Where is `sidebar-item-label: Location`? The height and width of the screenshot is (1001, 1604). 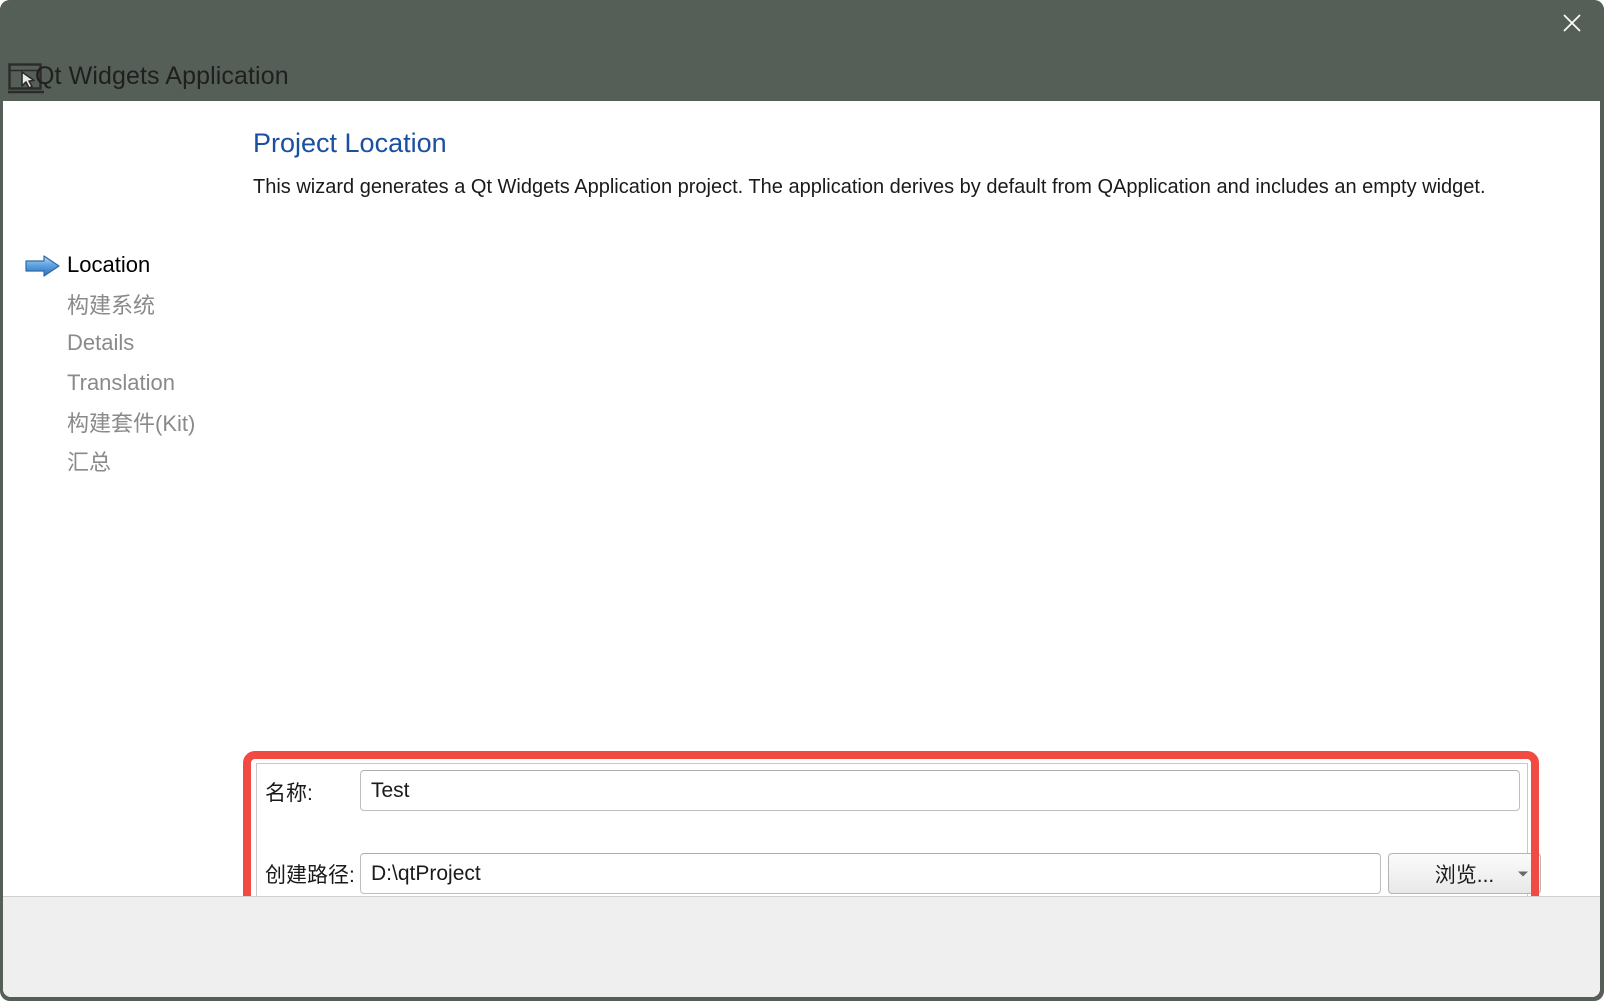
sidebar-item-label: Location is located at coordinates (109, 264).